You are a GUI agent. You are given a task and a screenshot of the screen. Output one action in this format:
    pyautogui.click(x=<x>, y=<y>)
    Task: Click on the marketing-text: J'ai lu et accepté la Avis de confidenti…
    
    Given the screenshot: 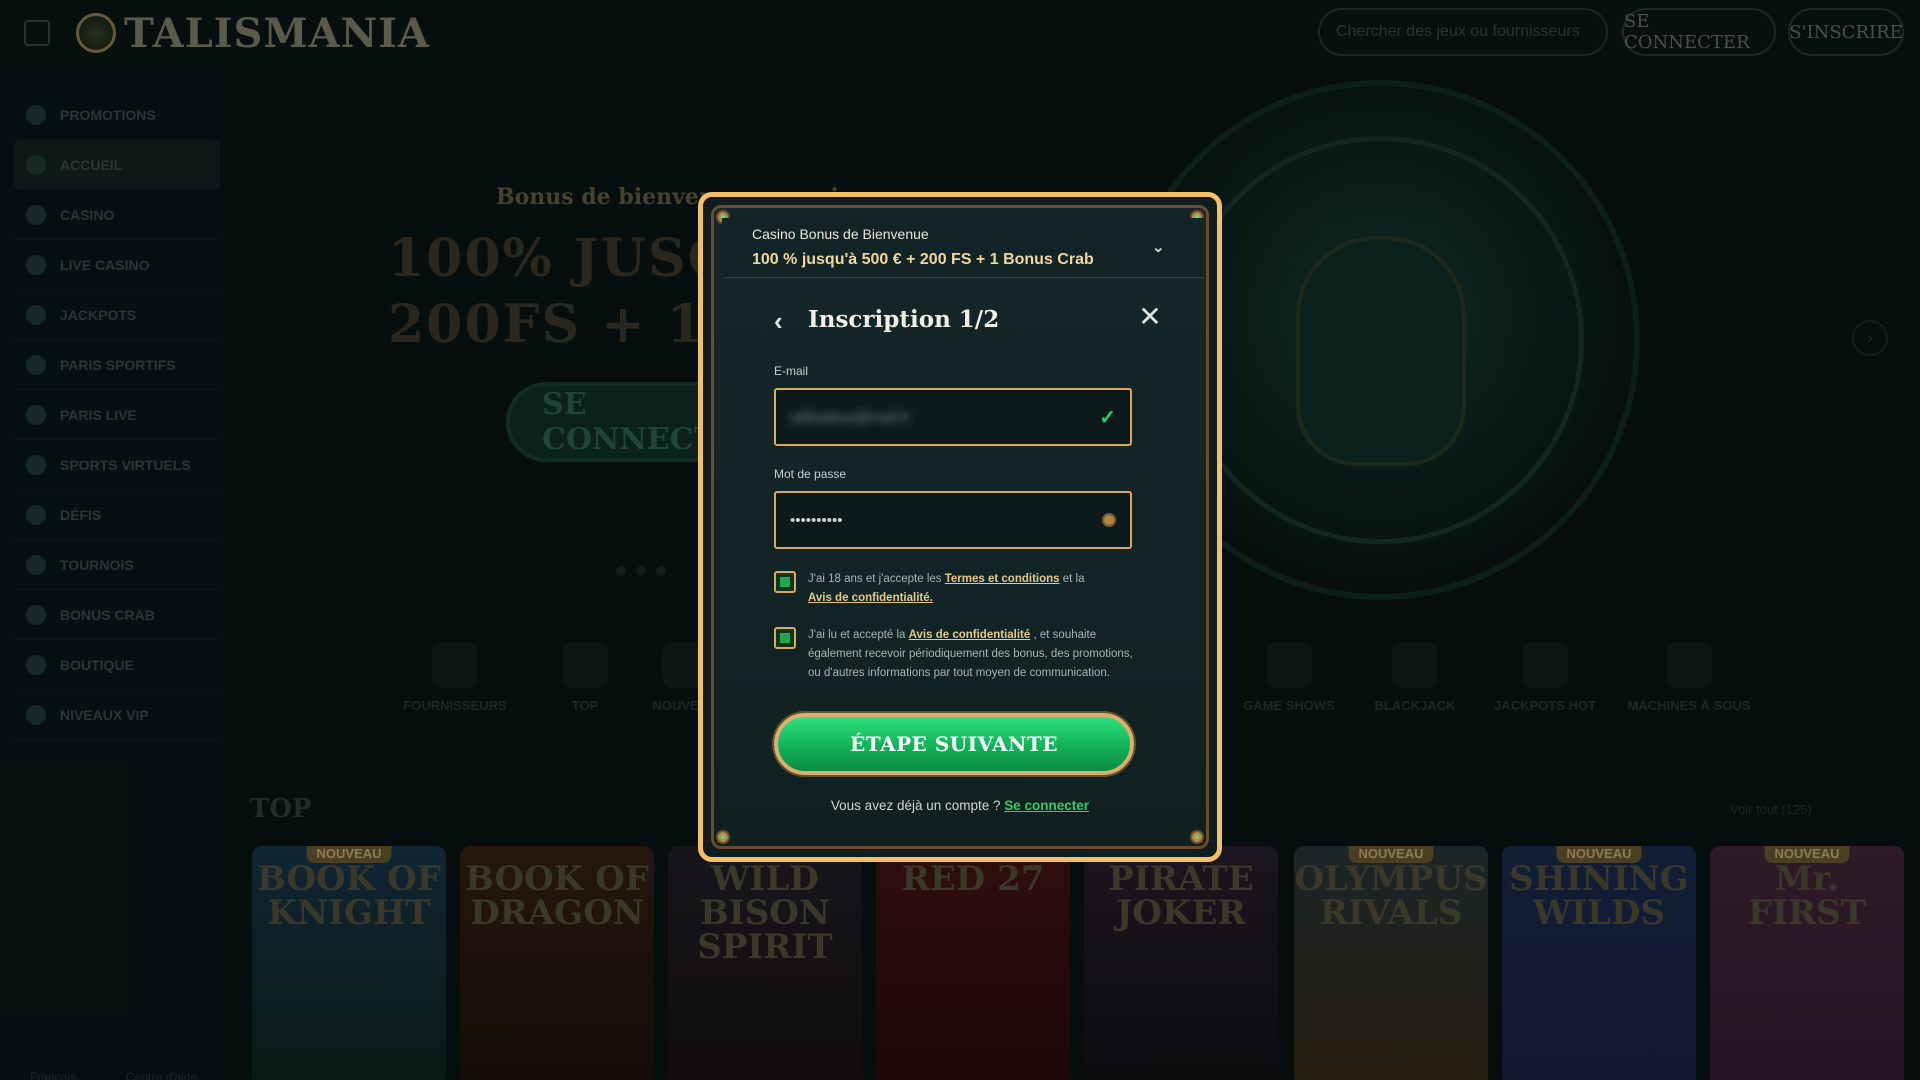 What is the action you would take?
    pyautogui.click(x=976, y=654)
    